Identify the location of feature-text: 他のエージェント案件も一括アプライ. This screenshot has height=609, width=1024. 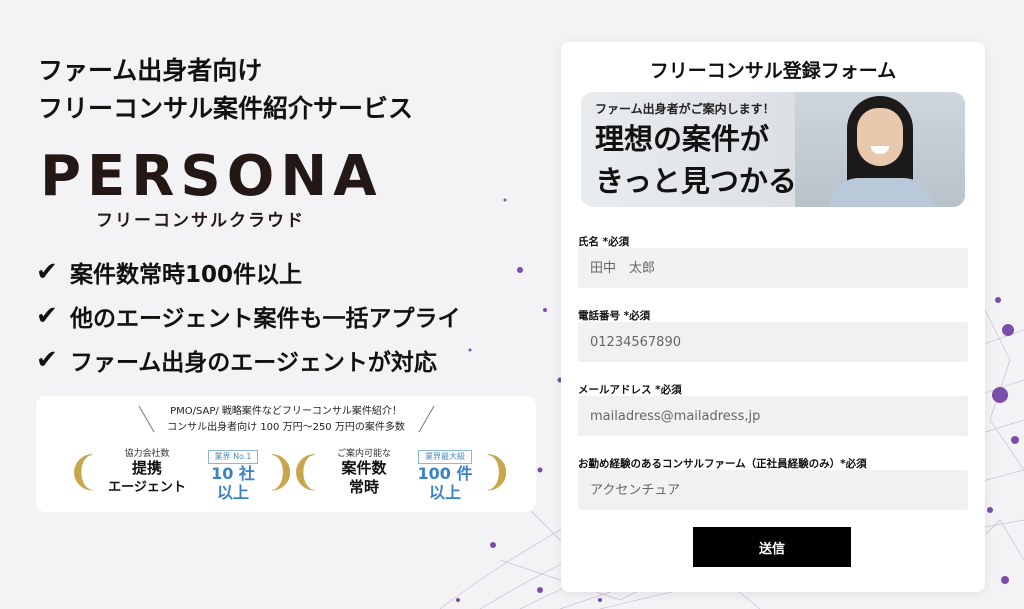
(265, 319).